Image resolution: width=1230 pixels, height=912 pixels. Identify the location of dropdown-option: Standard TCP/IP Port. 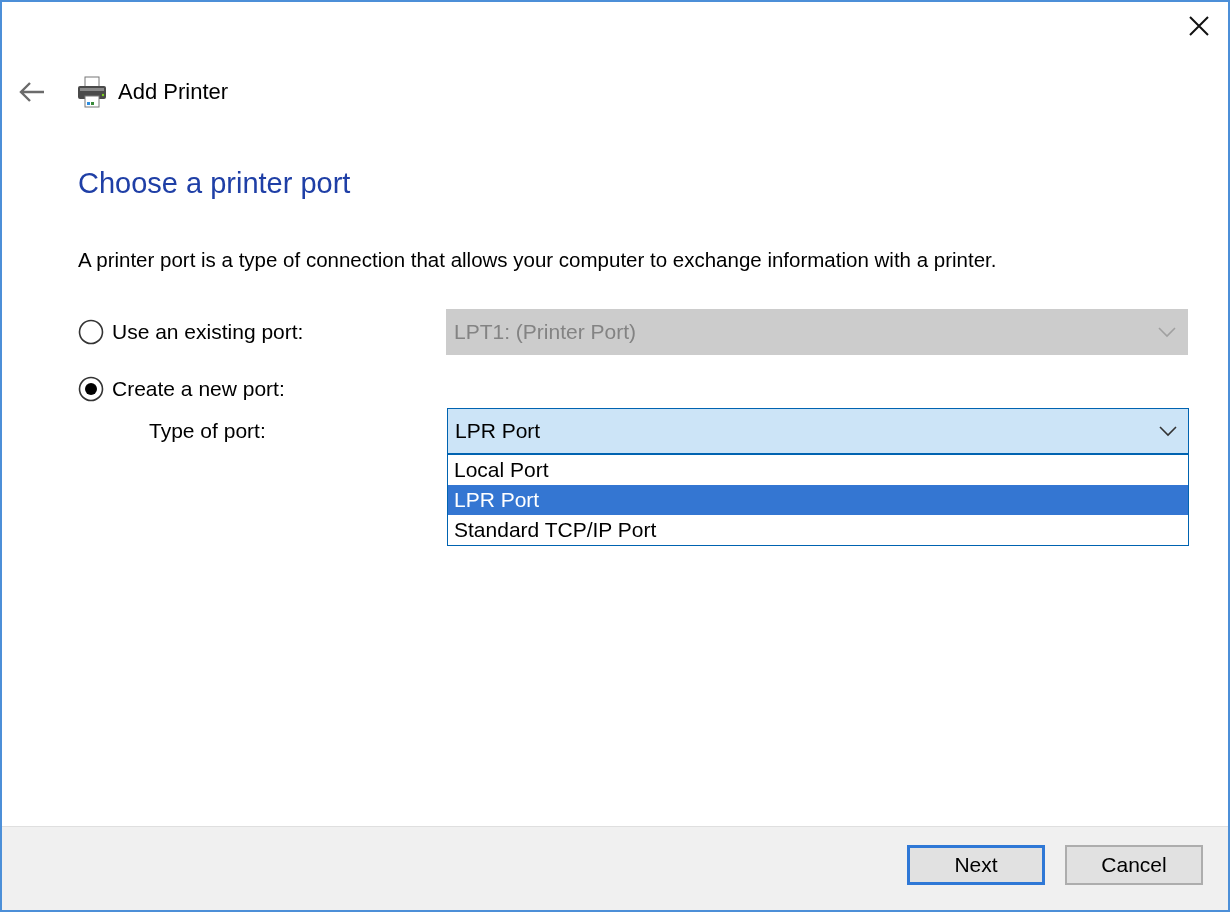
(818, 530).